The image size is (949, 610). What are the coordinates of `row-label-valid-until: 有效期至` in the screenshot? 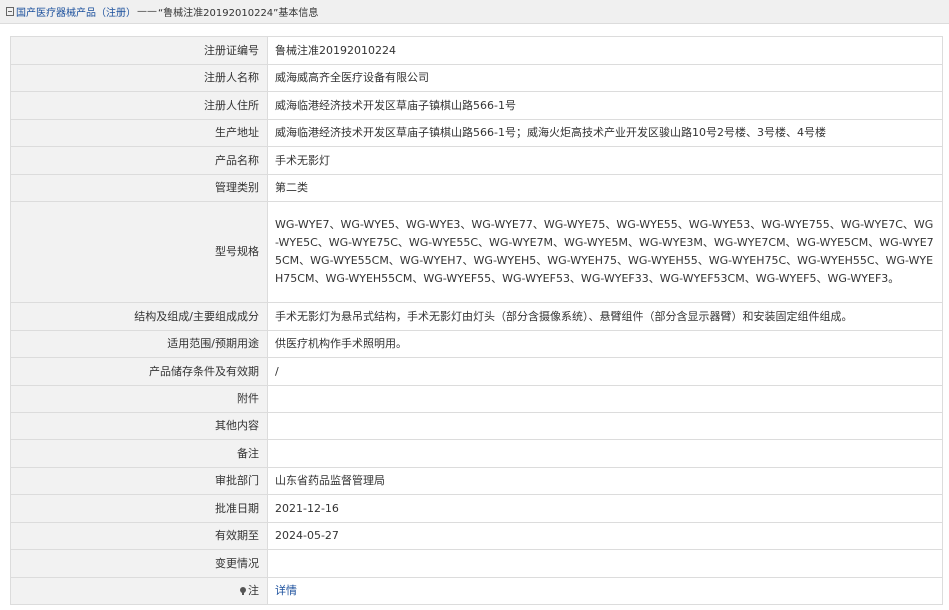 It's located at (139, 536).